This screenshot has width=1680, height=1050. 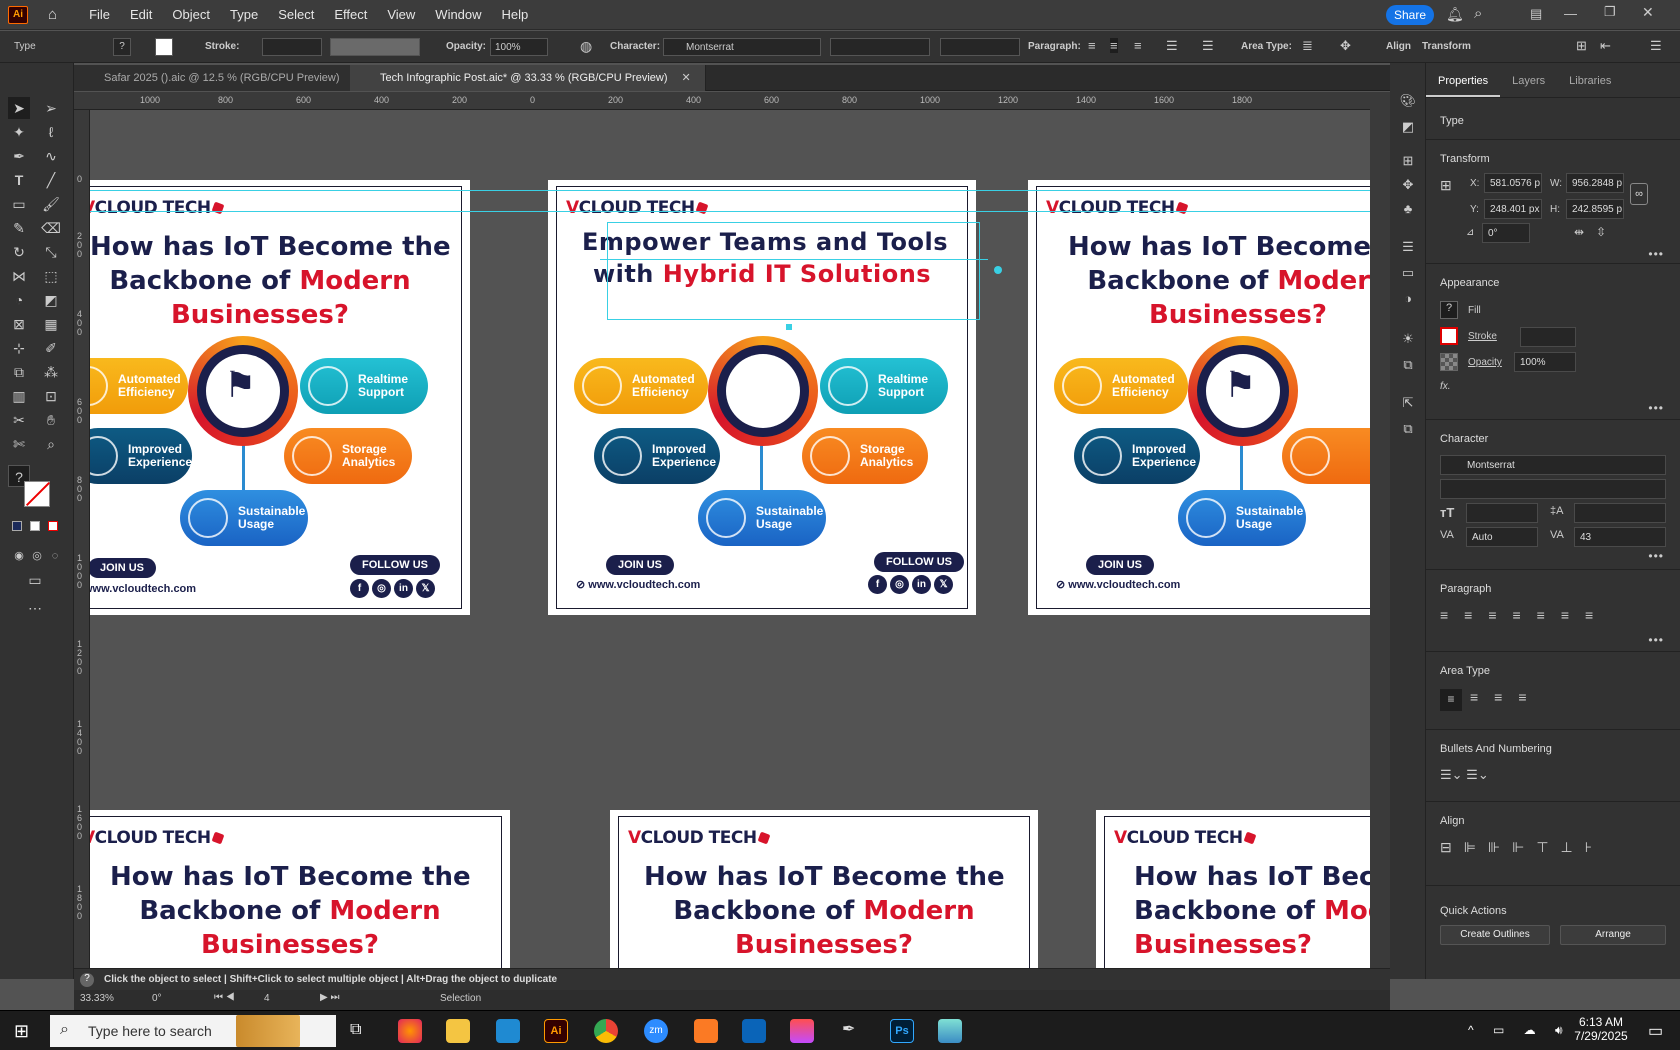 What do you see at coordinates (97, 998) in the screenshot?
I see `zoom-field: 33.33%` at bounding box center [97, 998].